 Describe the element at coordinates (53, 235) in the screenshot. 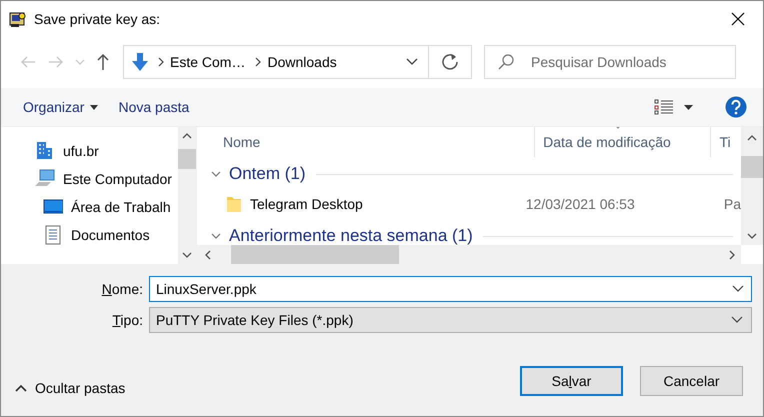

I see `document-icon` at that location.